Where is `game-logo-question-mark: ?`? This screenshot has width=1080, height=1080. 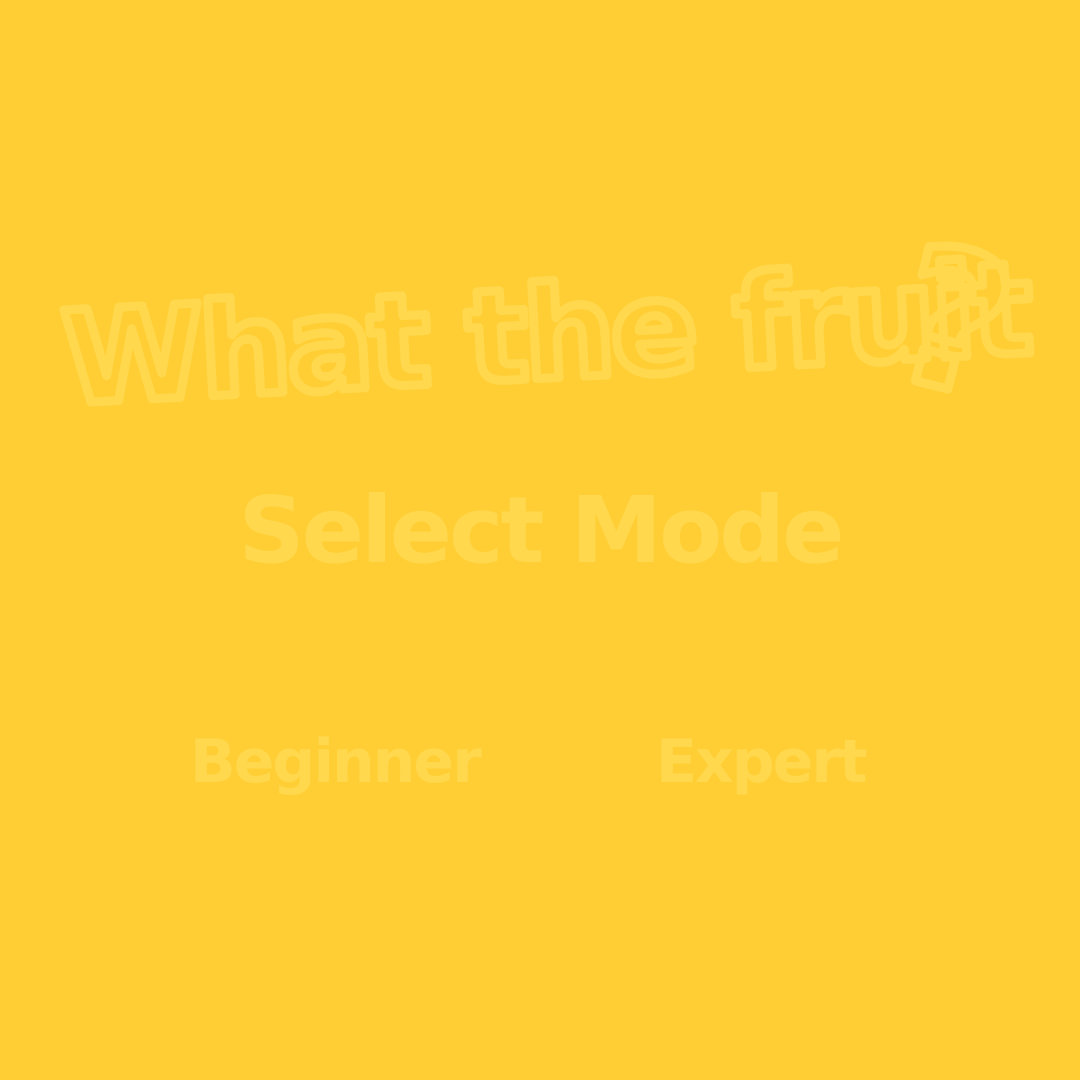 game-logo-question-mark: ? is located at coordinates (953, 322).